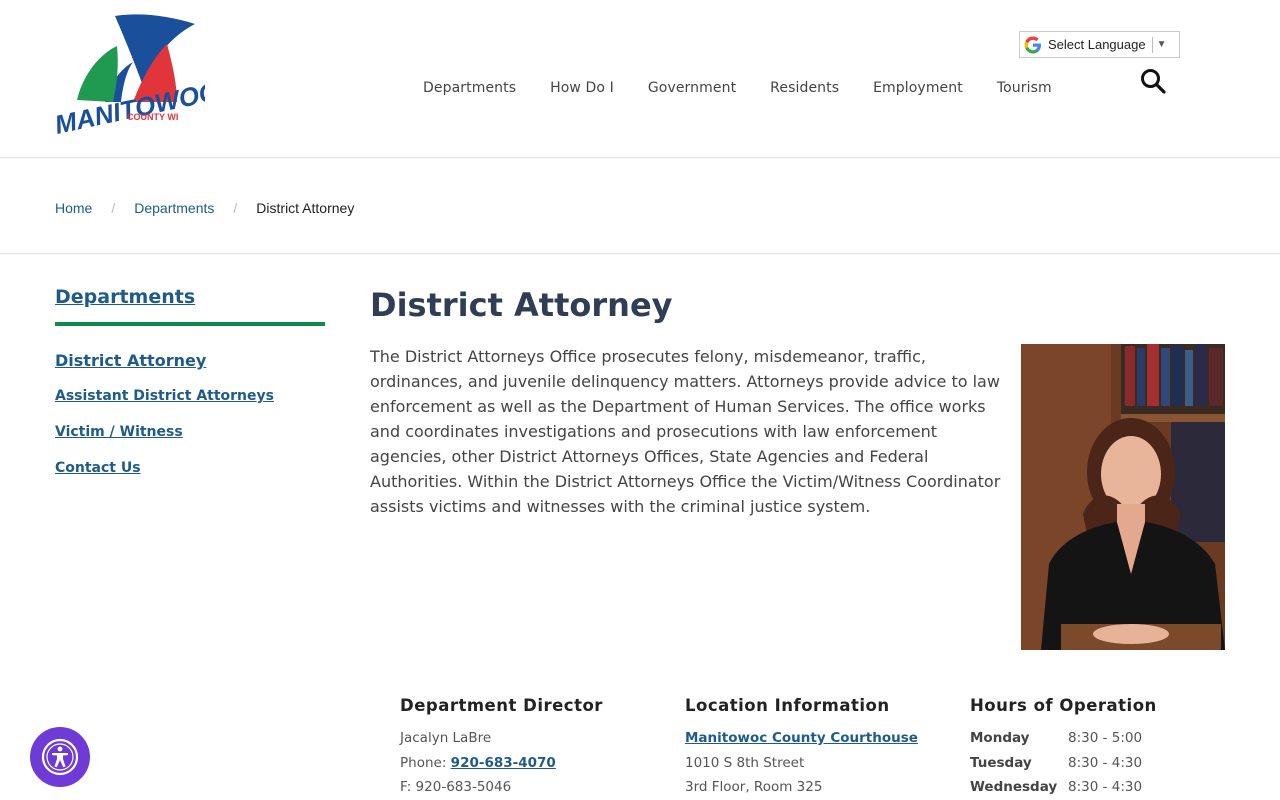  What do you see at coordinates (305, 208) in the screenshot?
I see `breadcrumb-current: District Attorney` at bounding box center [305, 208].